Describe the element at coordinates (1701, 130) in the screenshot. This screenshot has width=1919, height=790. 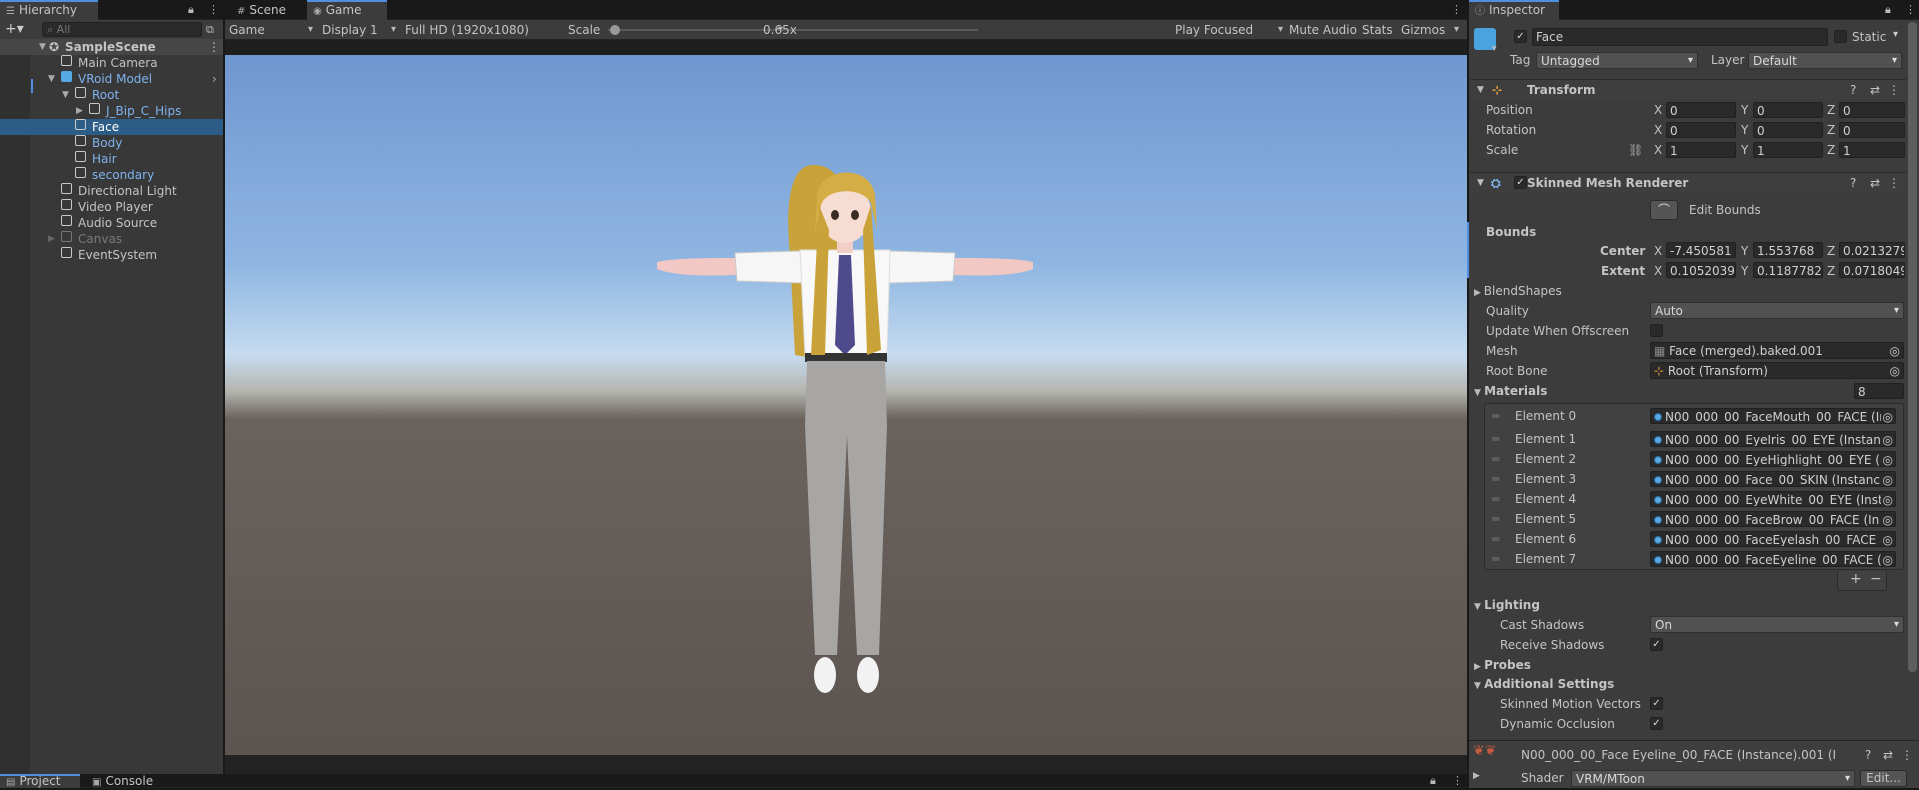
I see `transform-x-field: 0` at that location.